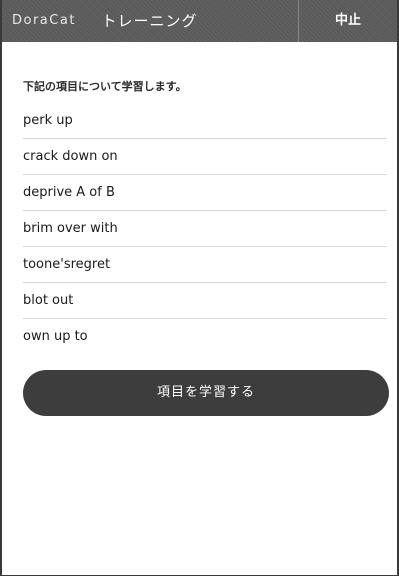 The height and width of the screenshot is (576, 399). I want to click on header-bar: DoraCat トレーニング 中止, so click(199, 21).